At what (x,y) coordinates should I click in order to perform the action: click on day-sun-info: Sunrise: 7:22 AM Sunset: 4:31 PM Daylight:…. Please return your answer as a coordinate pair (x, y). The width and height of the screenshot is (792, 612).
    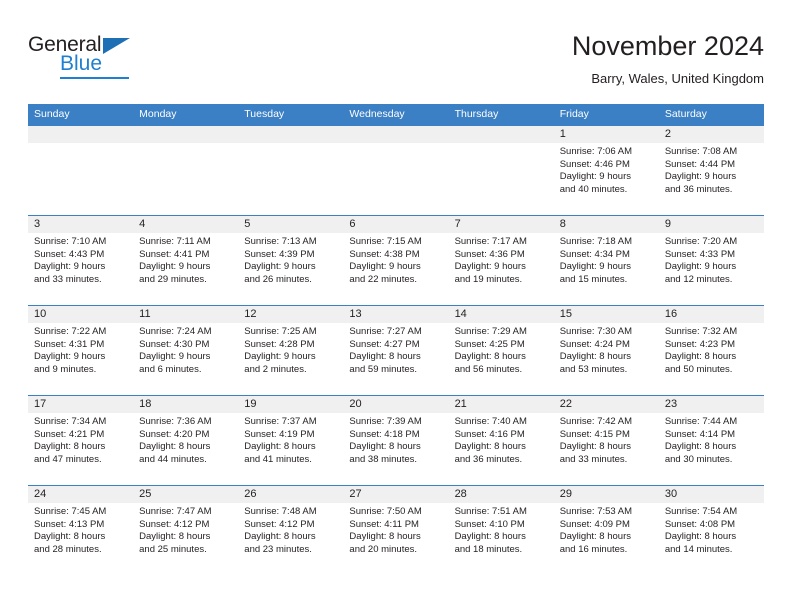
    Looking at the image, I should click on (80, 349).